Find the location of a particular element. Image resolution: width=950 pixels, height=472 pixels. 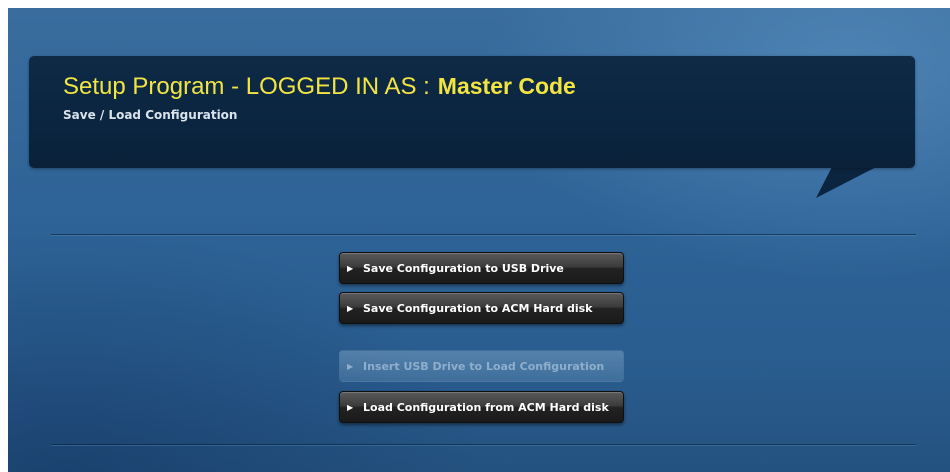

bottom-divider is located at coordinates (483, 444).